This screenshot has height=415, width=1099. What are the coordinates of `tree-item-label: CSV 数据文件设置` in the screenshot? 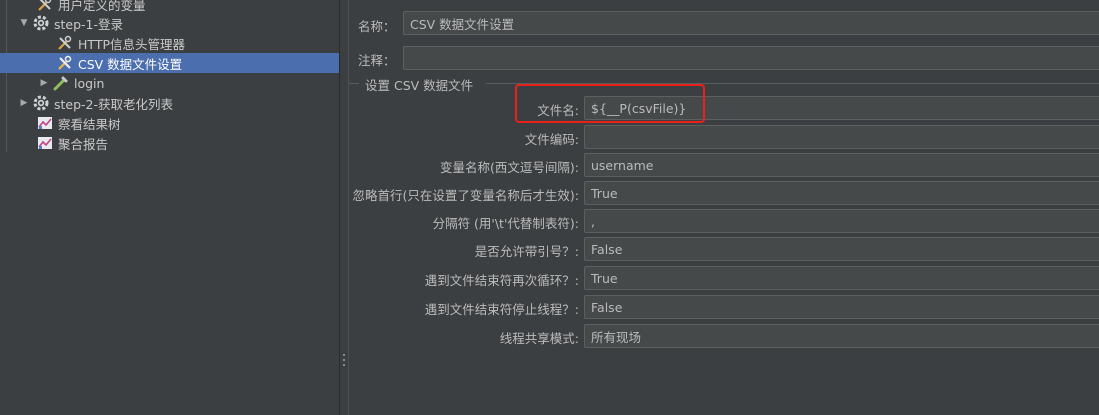 It's located at (130, 64).